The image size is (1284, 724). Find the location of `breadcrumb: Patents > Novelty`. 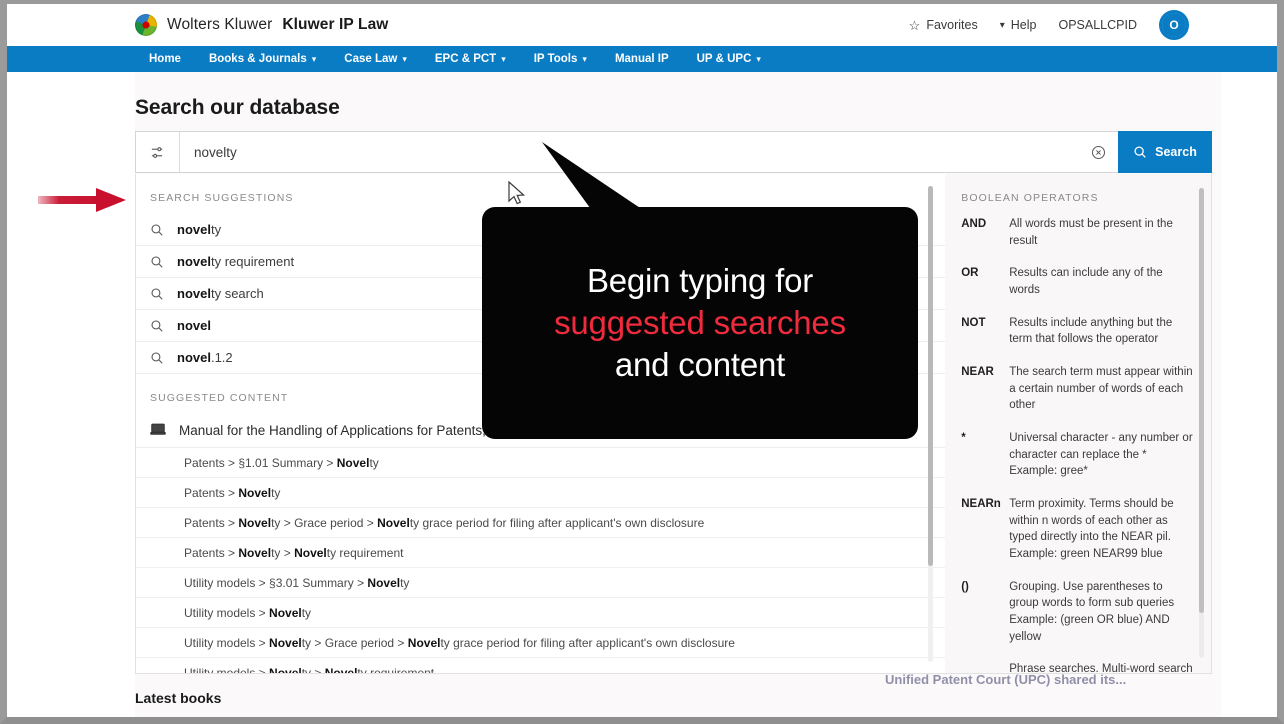

breadcrumb: Patents > Novelty is located at coordinates (232, 492).